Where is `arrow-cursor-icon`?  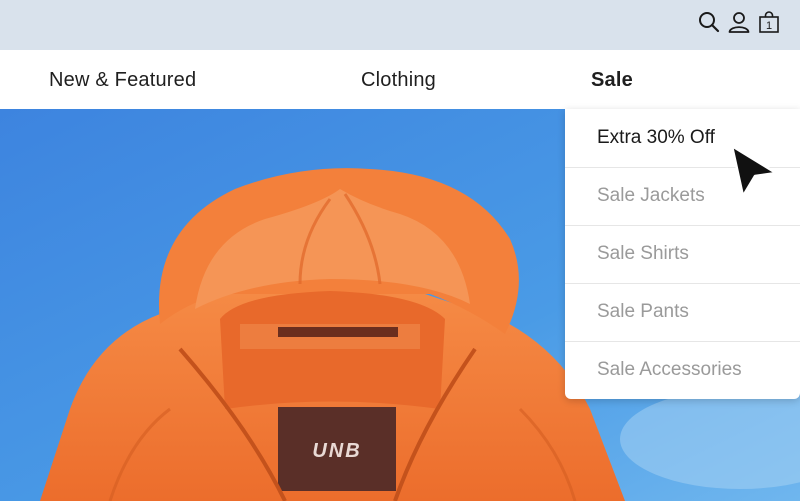 arrow-cursor-icon is located at coordinates (754, 171).